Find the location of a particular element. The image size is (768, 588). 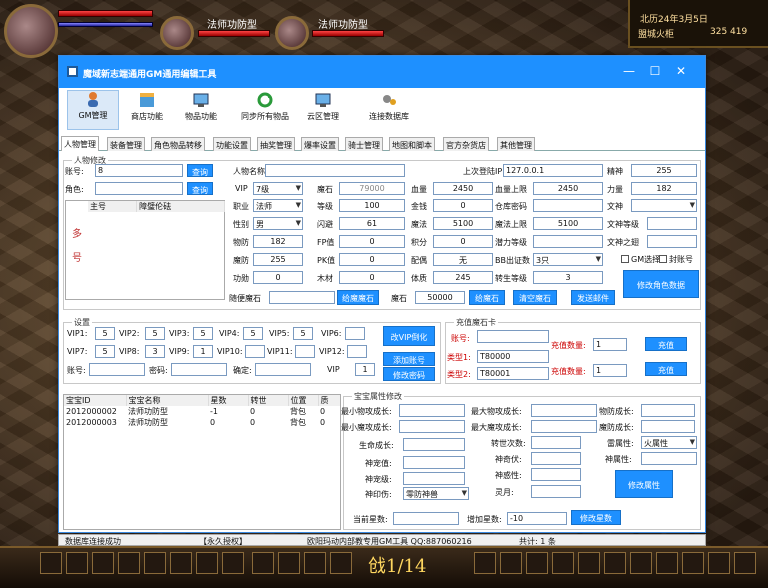

power-input: 182 is located at coordinates (664, 188).